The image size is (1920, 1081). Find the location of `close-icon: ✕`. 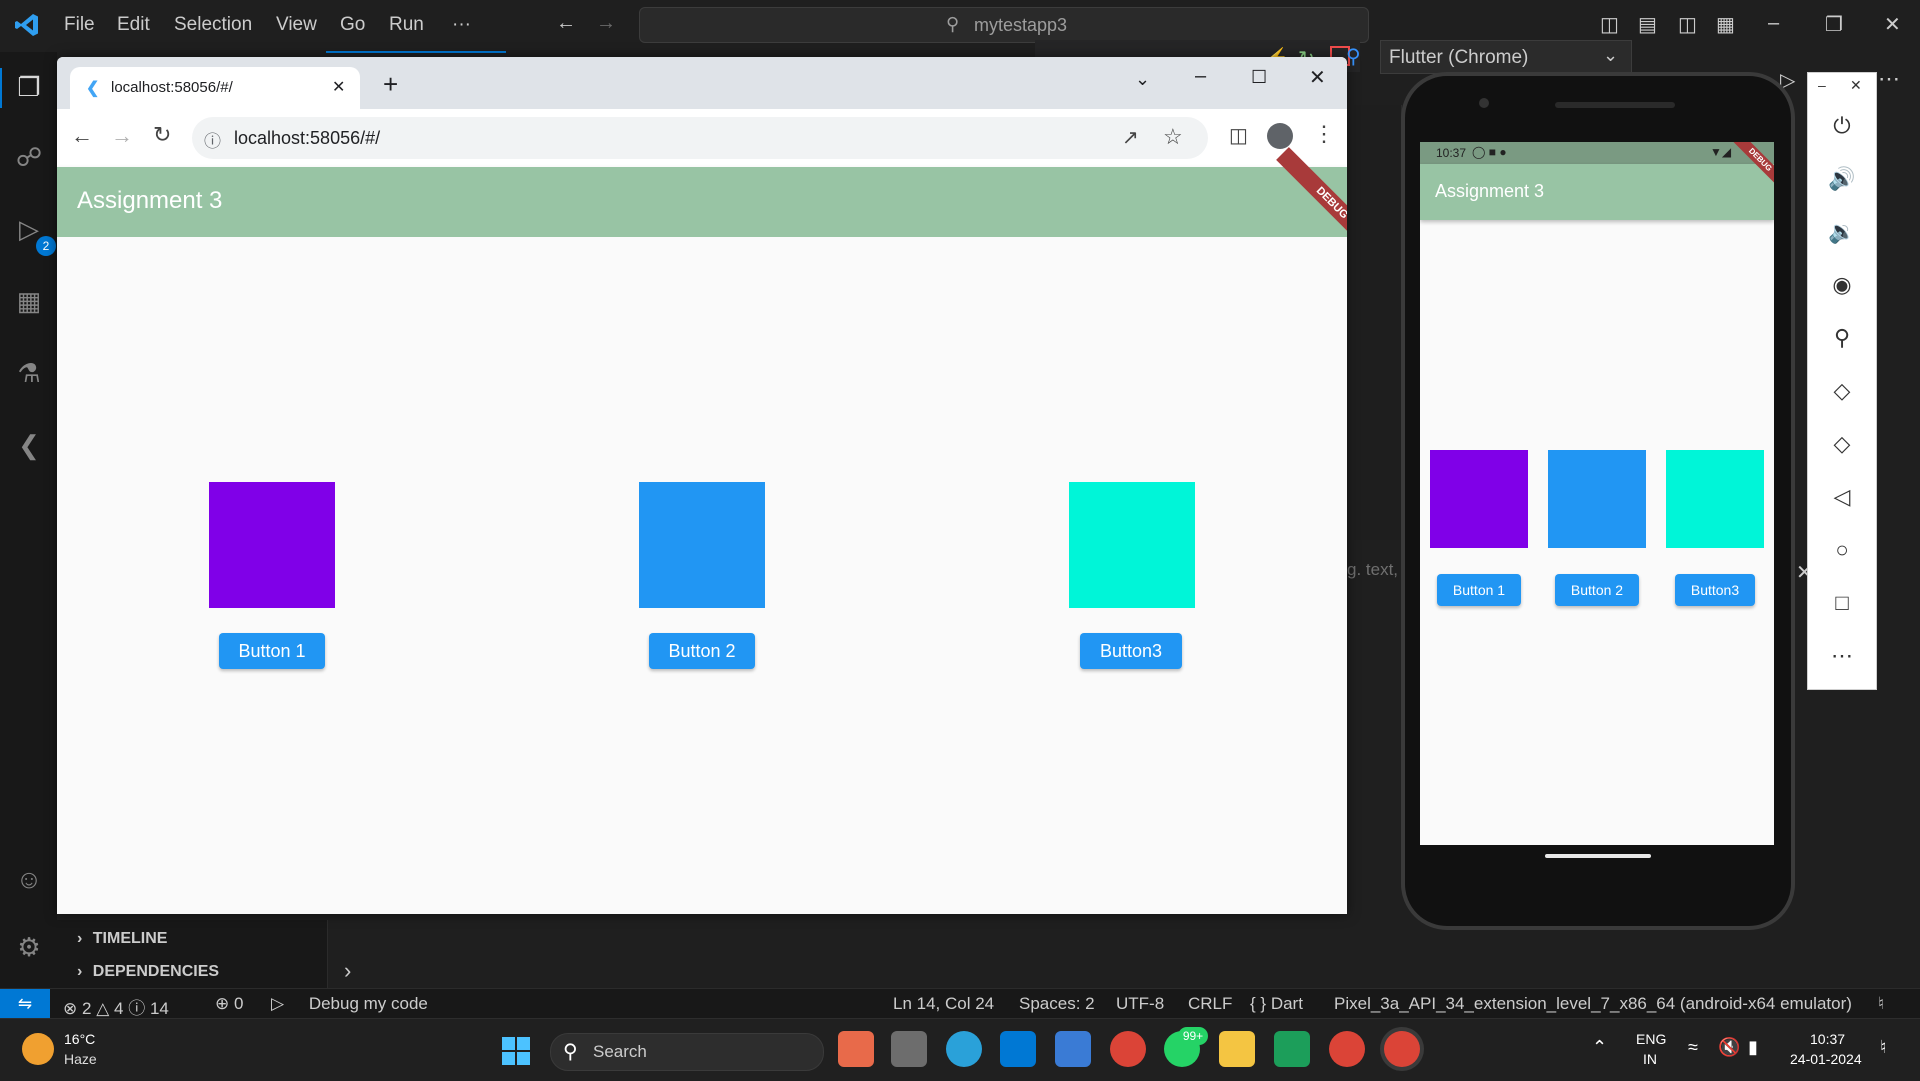

close-icon: ✕ is located at coordinates (1892, 24).